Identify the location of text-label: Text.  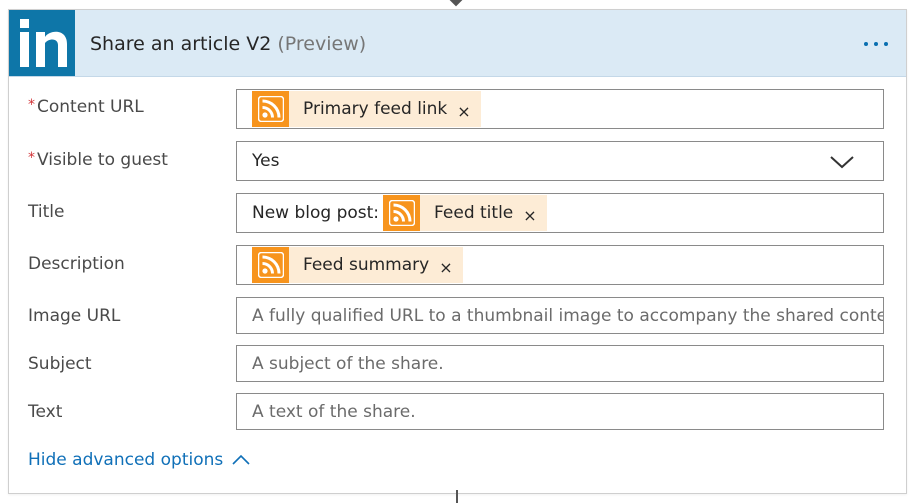
(45, 412).